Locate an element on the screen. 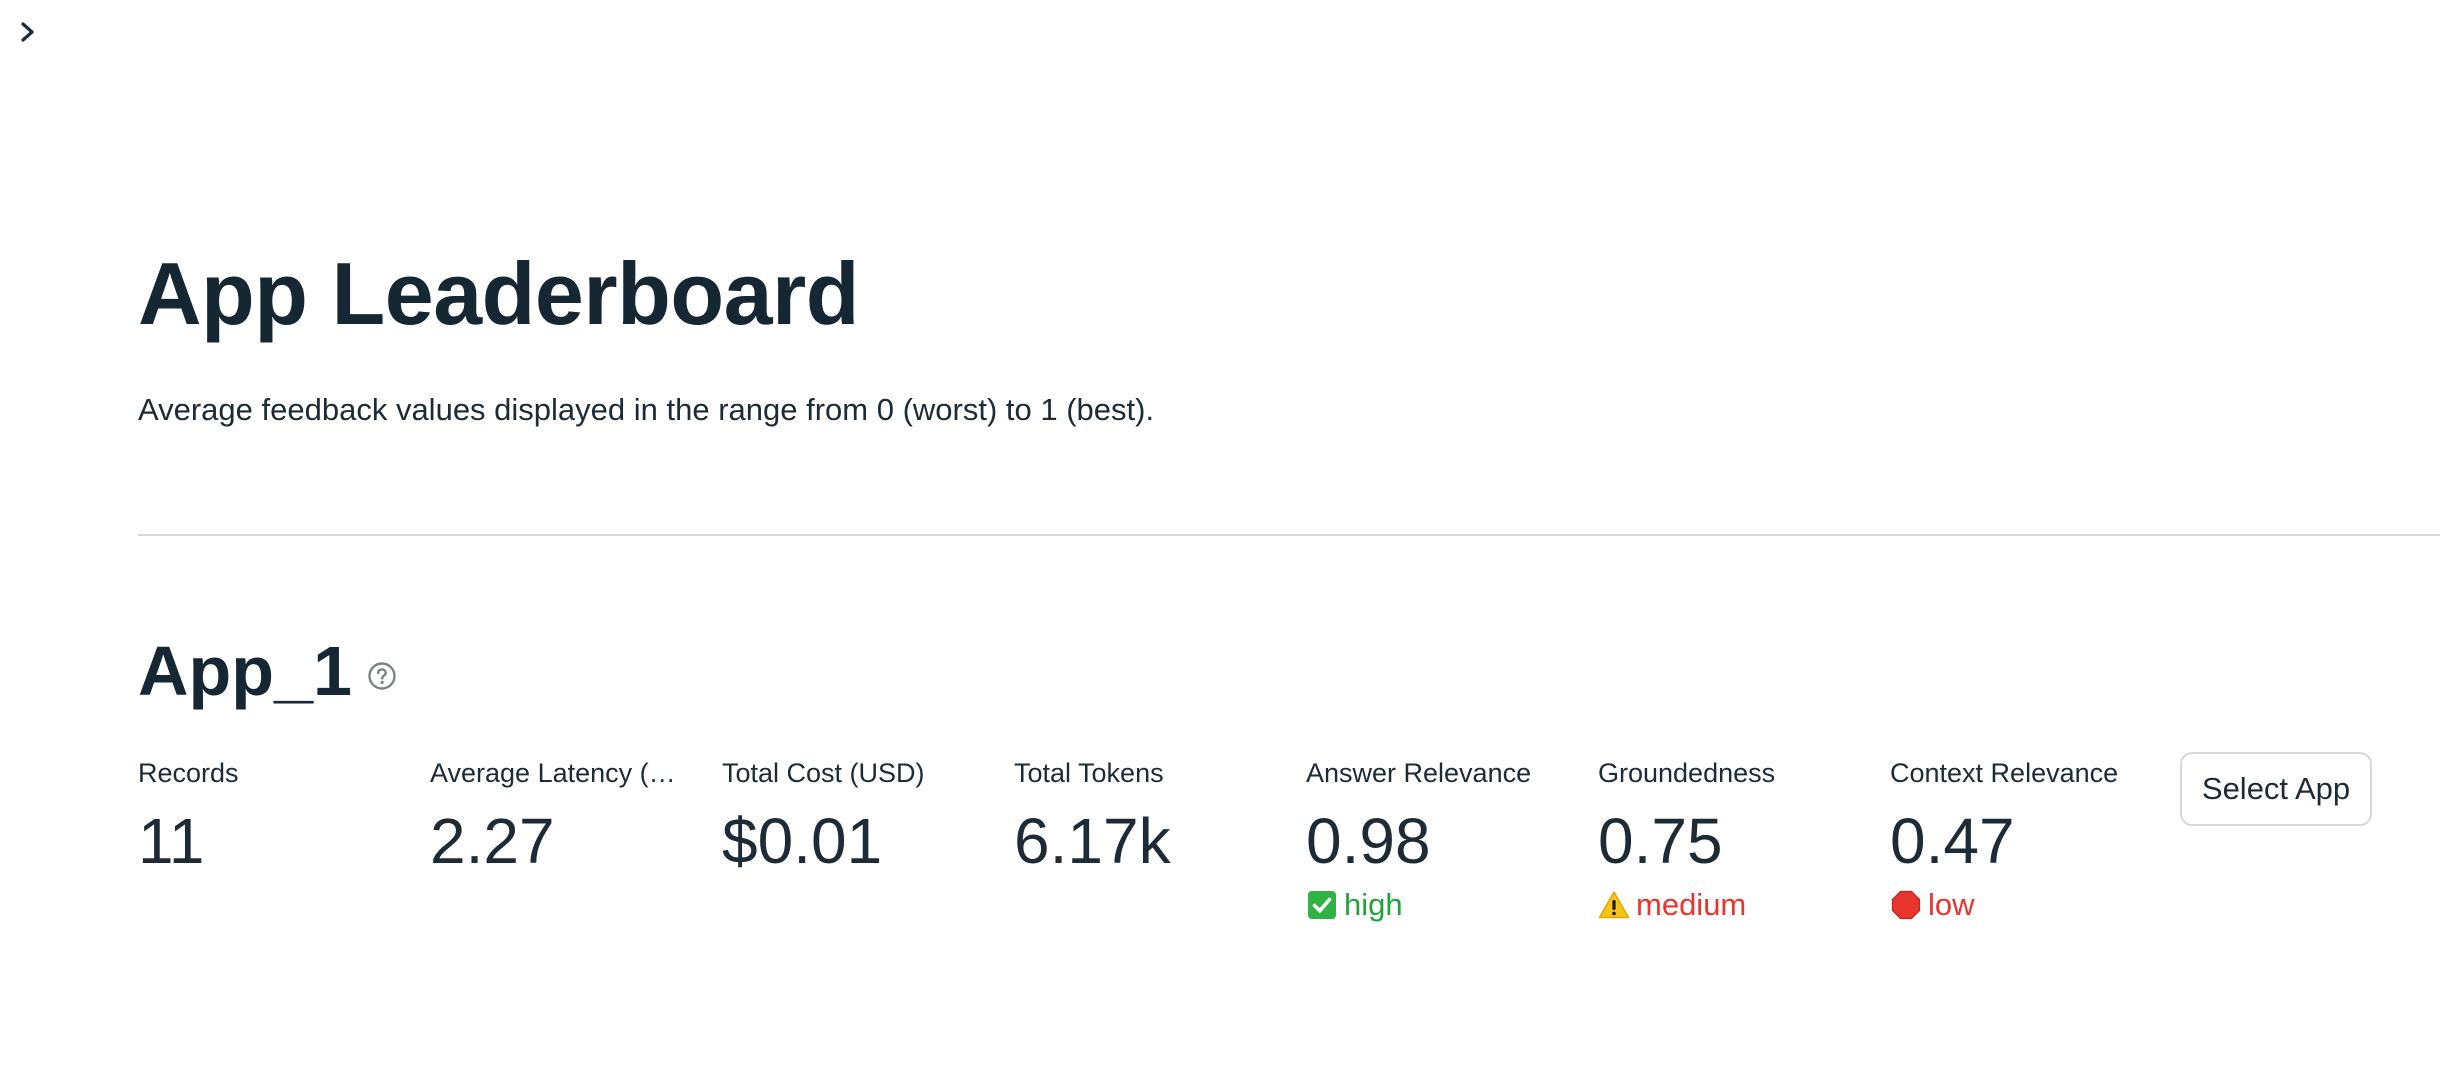 The width and height of the screenshot is (2456, 1086). metric-label: Total Cost (USD) is located at coordinates (823, 773).